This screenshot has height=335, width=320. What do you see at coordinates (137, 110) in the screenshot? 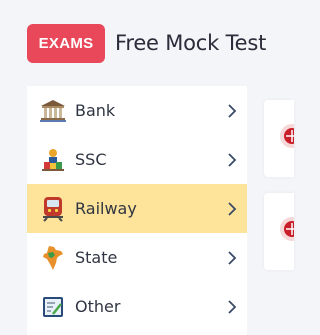
I see `menu-item-bank: Bank` at bounding box center [137, 110].